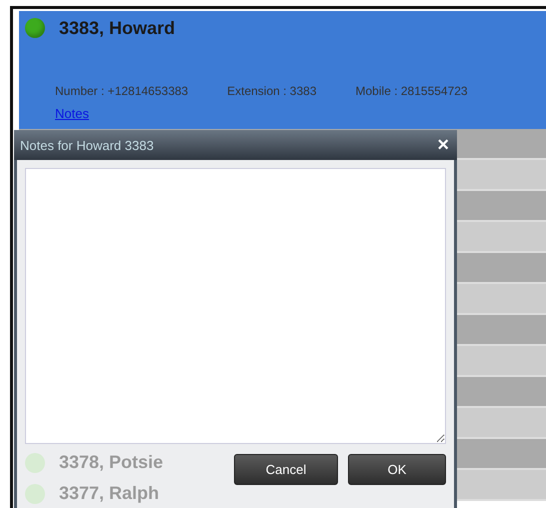 This screenshot has width=546, height=508. Describe the element at coordinates (121, 91) in the screenshot. I see `contact-detail: Number : +12814653383` at that location.